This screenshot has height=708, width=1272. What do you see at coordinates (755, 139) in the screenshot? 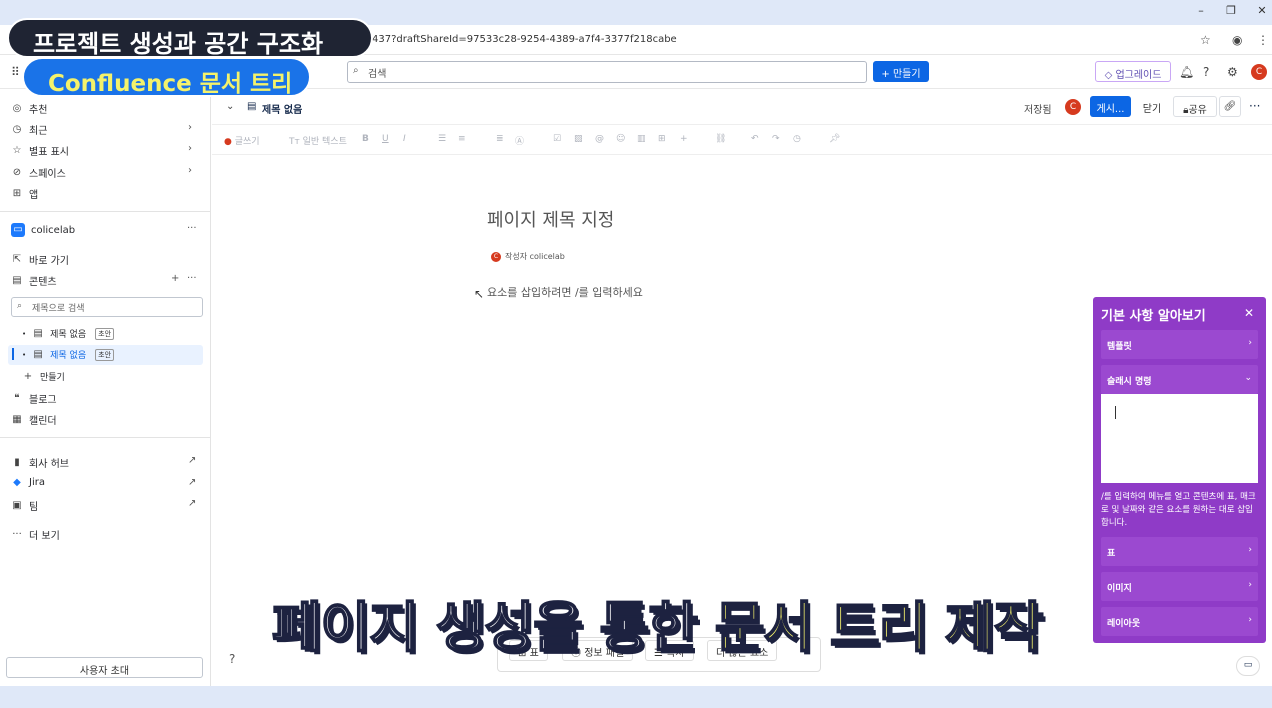
I see `undo-icon: ↶` at bounding box center [755, 139].